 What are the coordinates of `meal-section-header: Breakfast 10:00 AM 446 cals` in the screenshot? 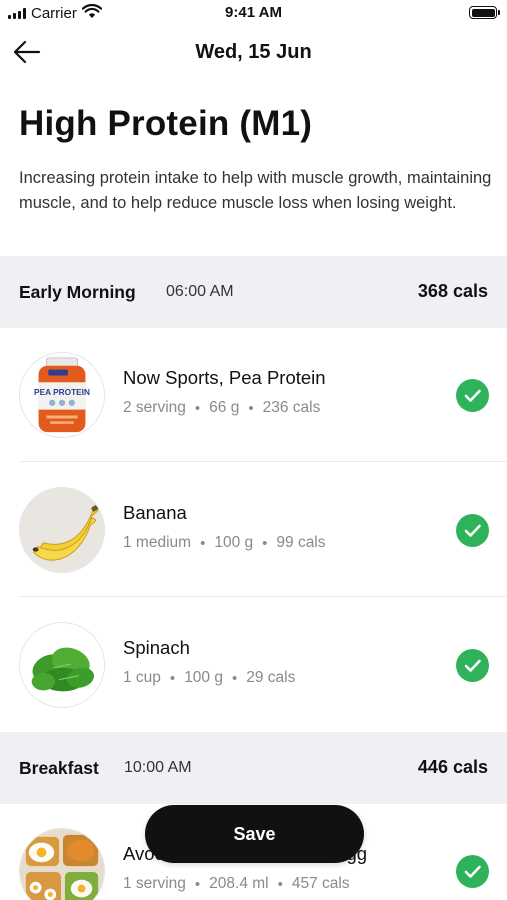 It's located at (253, 768).